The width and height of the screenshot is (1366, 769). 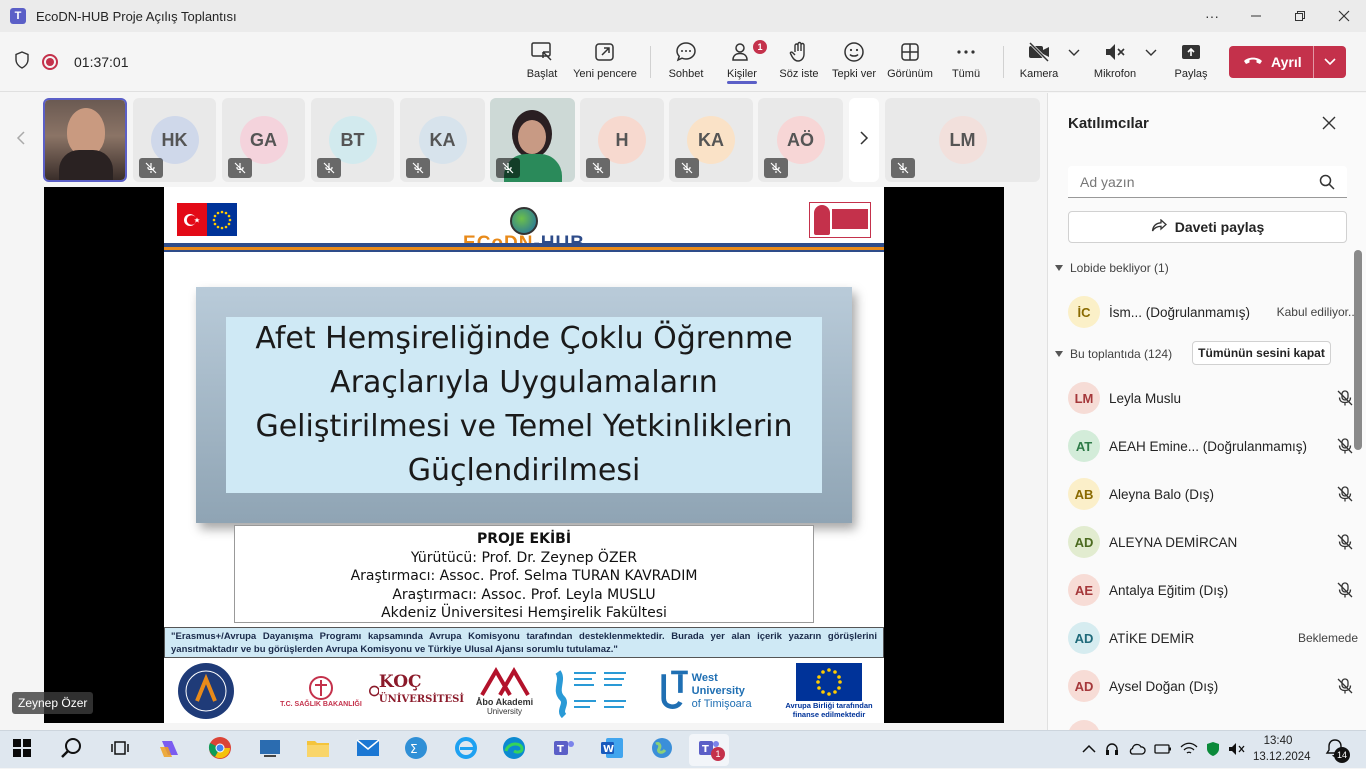 I want to click on start-button: Başlat, so click(x=542, y=63).